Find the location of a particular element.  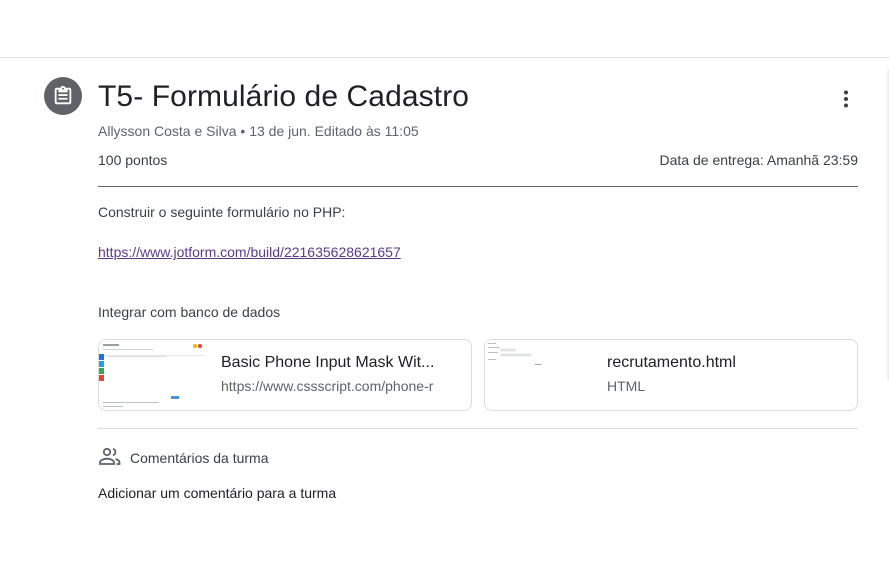

assignment-title: T5- Formulário de Cadastro is located at coordinates (284, 96).